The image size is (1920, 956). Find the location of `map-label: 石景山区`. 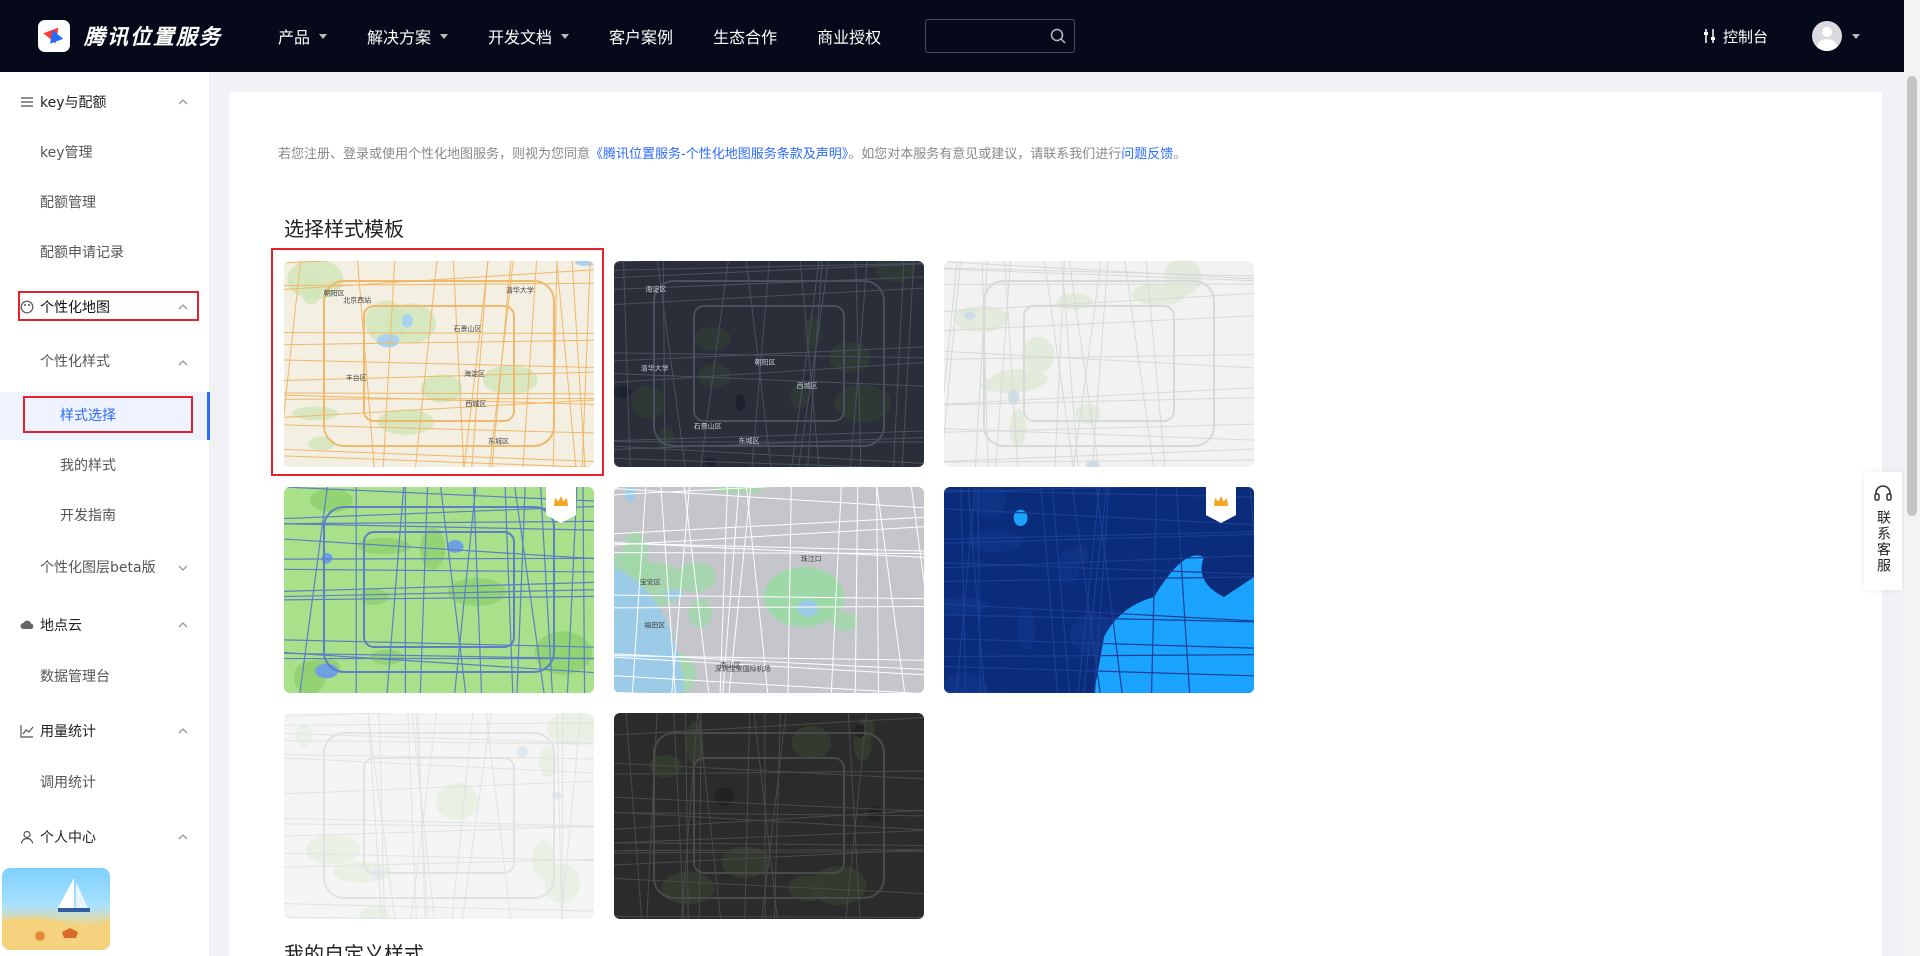

map-label: 石景山区 is located at coordinates (708, 426).